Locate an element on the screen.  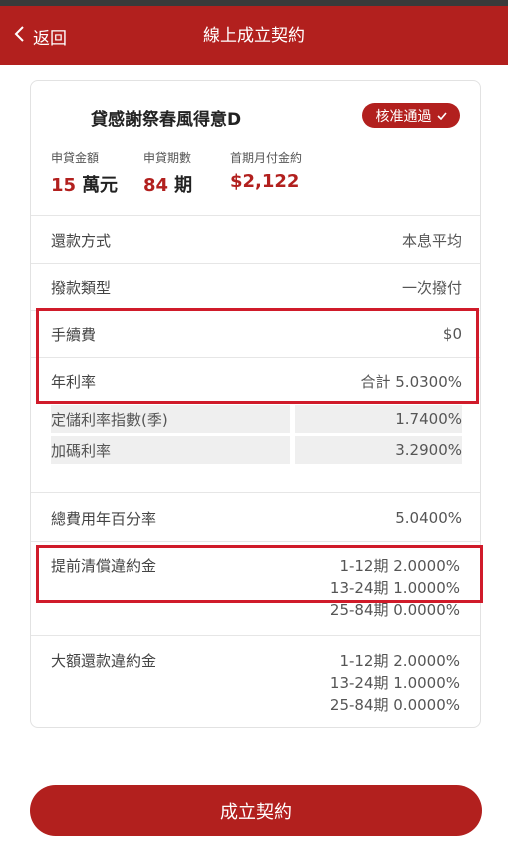
row-value: 合計 5.0300% is located at coordinates (411, 381).